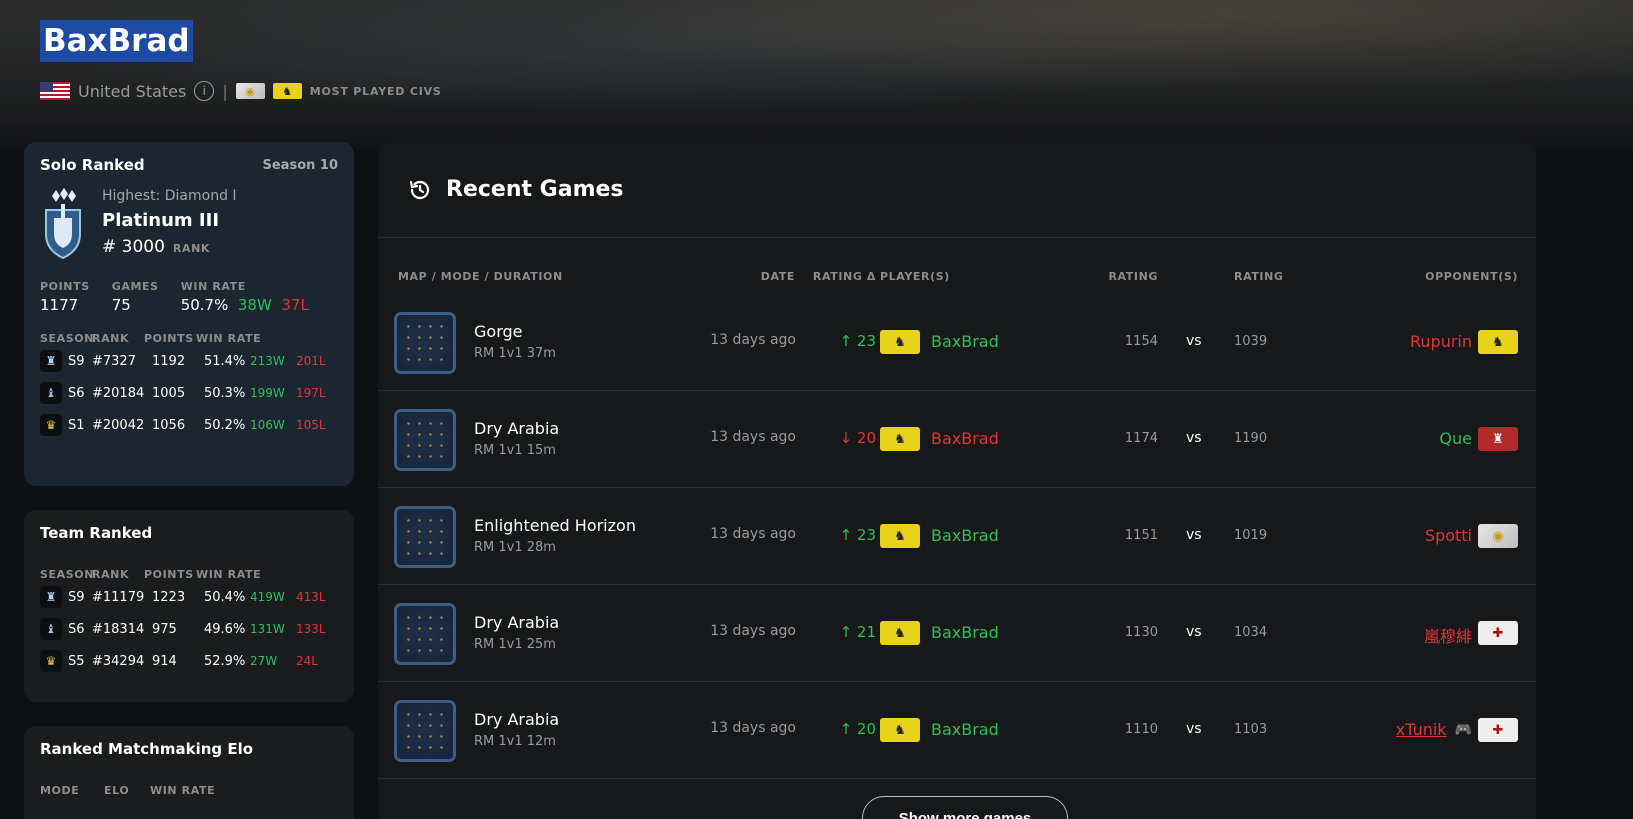 This screenshot has width=1633, height=819. Describe the element at coordinates (1498, 730) in the screenshot. I see `opponent-civ-icon: ✚` at that location.